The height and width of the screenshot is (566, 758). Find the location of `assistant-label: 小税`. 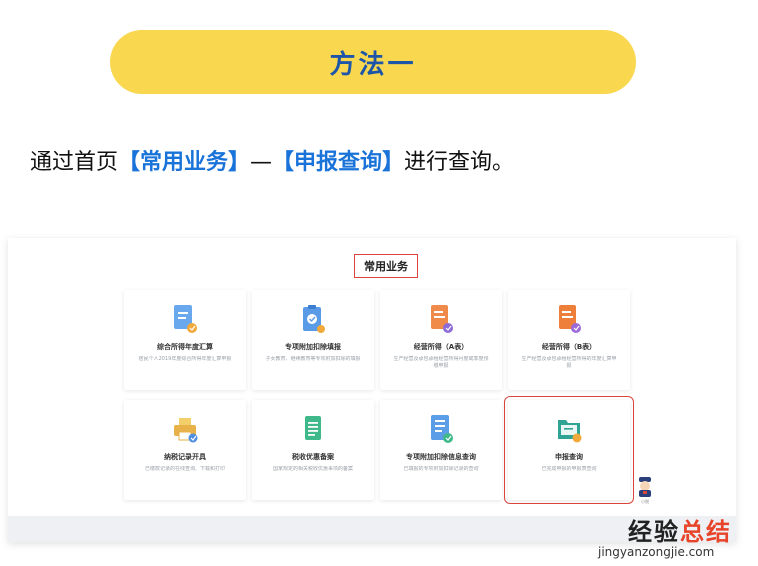

assistant-label: 小税 is located at coordinates (645, 501).